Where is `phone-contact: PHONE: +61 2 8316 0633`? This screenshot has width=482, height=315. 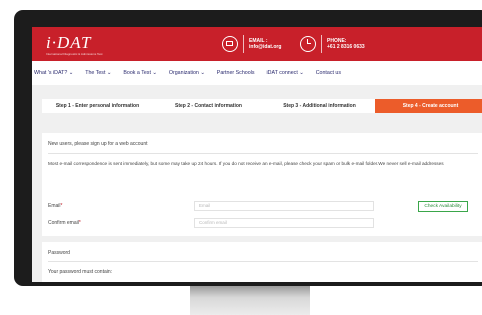
phone-contact: PHONE: +61 2 8316 0633 is located at coordinates (332, 44).